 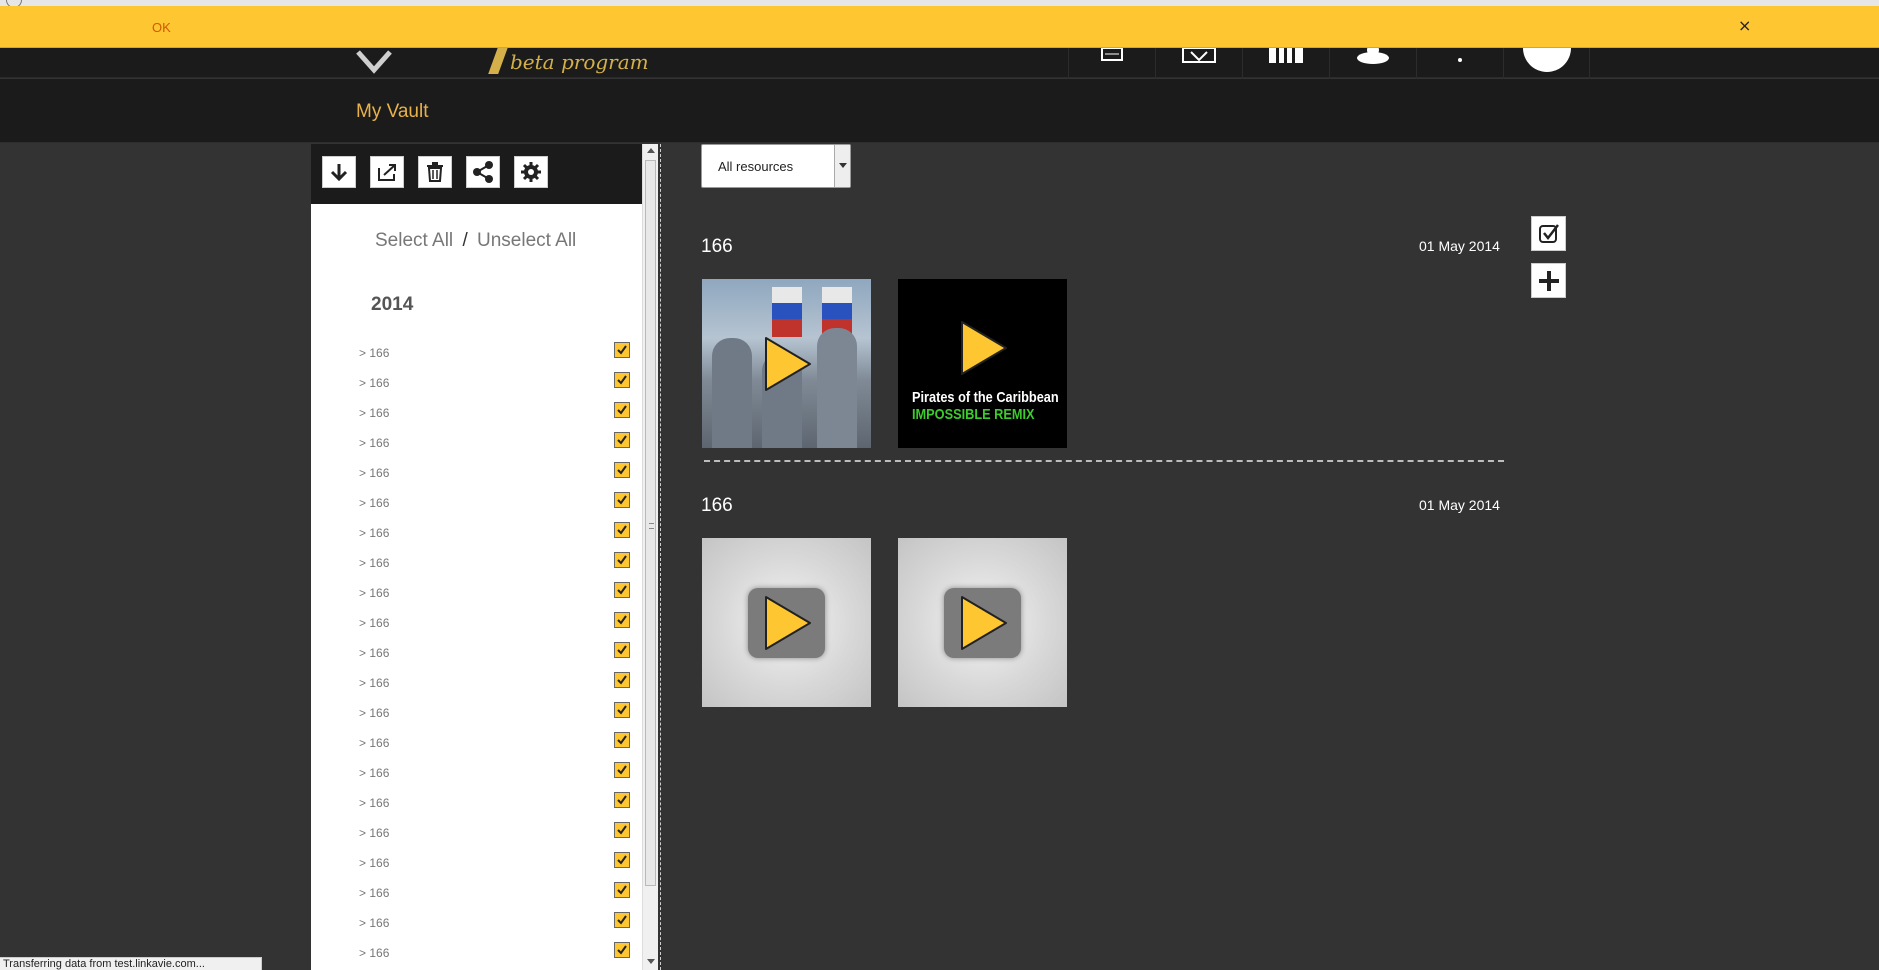 What do you see at coordinates (435, 172) in the screenshot?
I see `delete-button` at bounding box center [435, 172].